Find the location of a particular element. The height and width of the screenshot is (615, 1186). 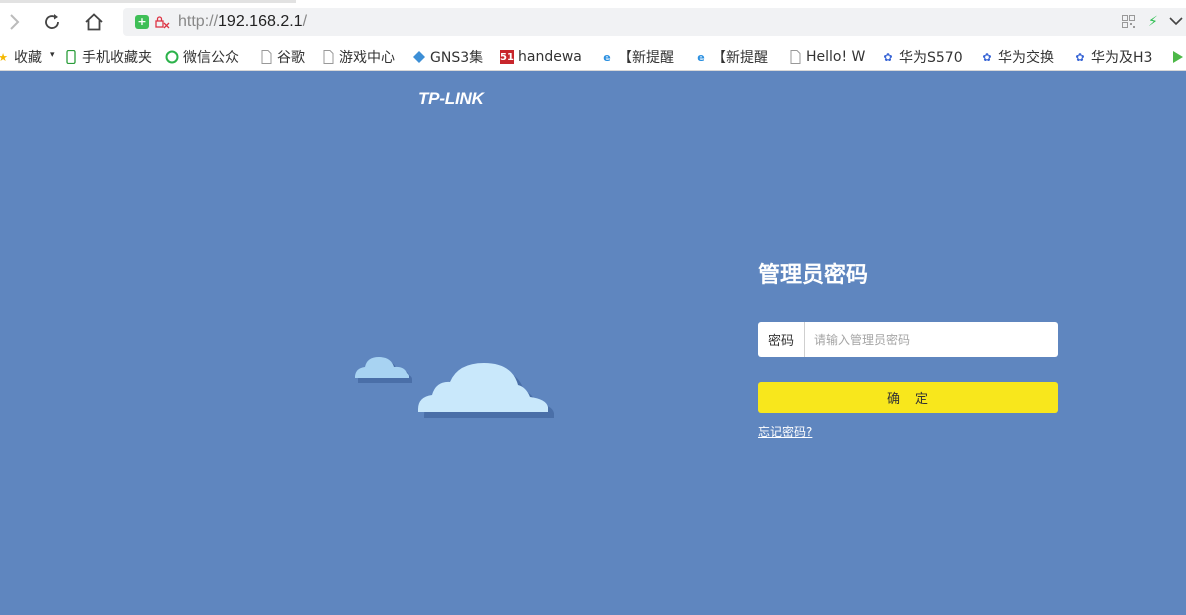

page-title: 管理员密码 is located at coordinates (813, 275).